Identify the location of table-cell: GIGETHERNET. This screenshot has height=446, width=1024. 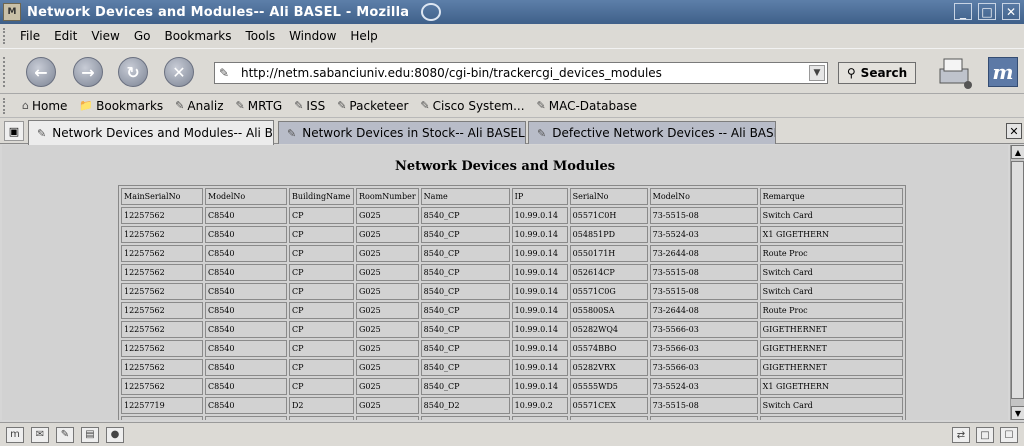
(831, 367).